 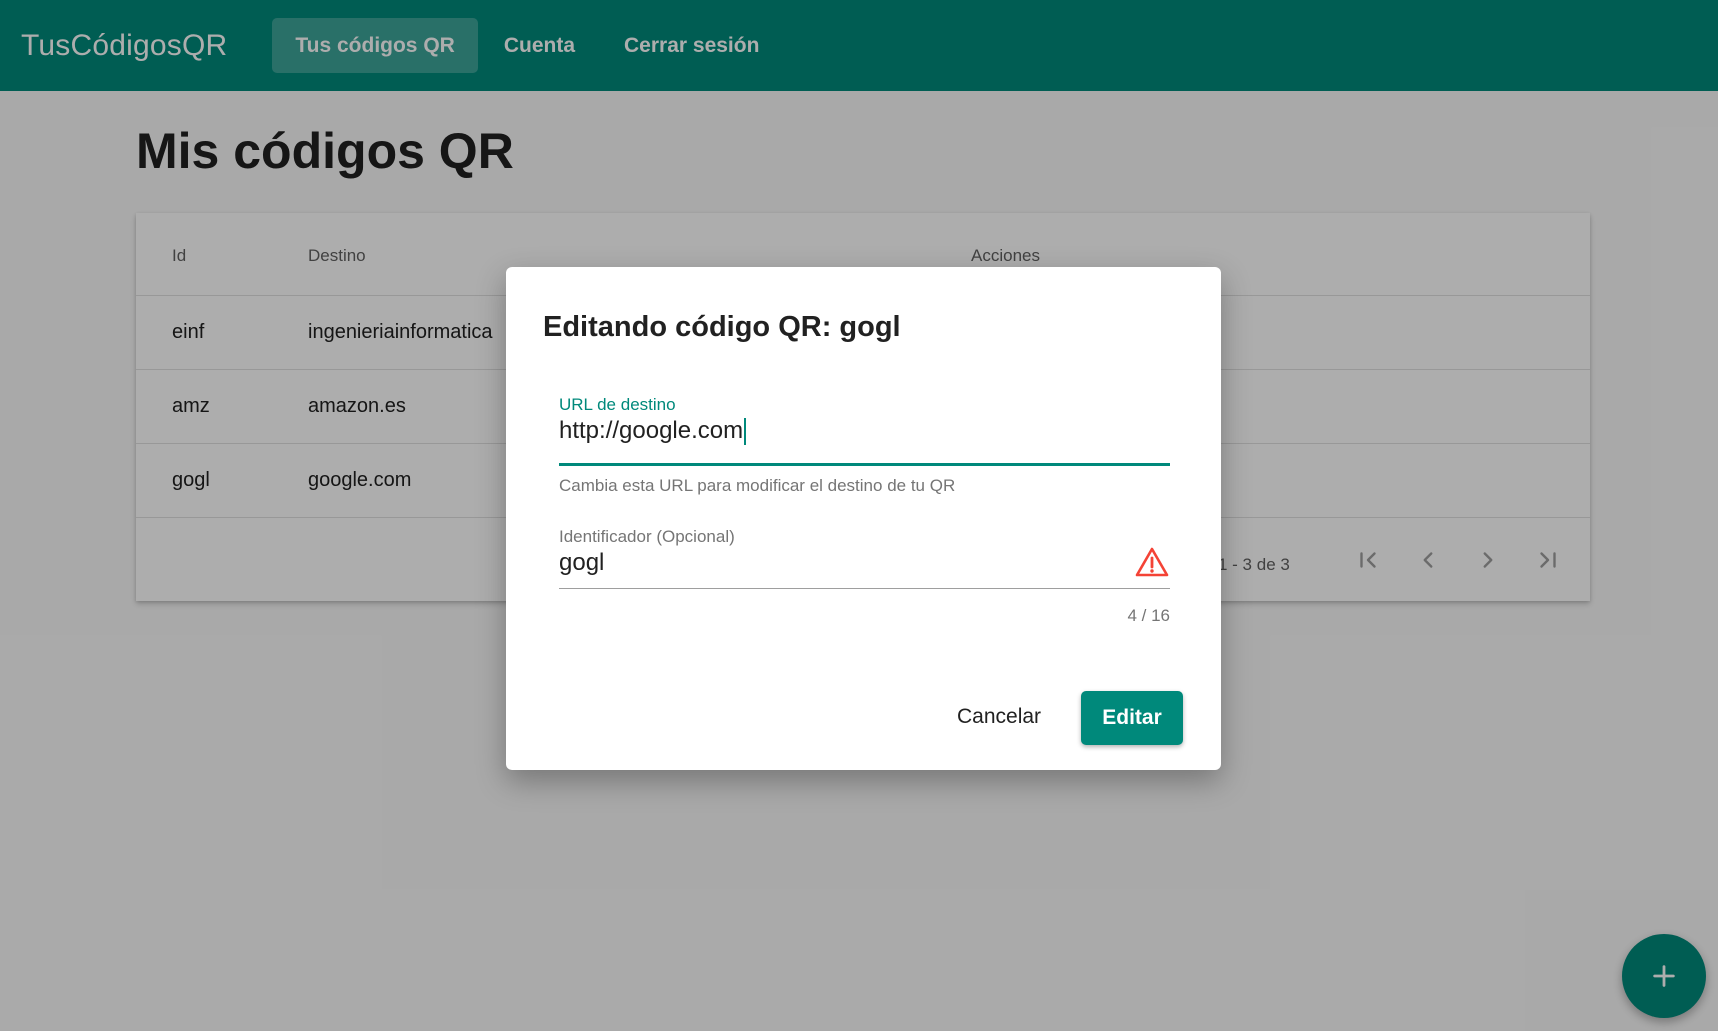 What do you see at coordinates (839, 563) in the screenshot?
I see `identifier-input: gogl` at bounding box center [839, 563].